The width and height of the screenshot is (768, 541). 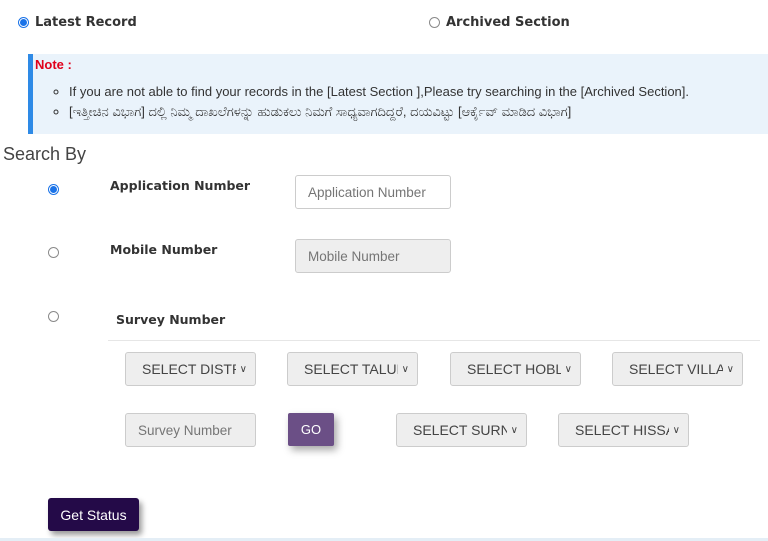 What do you see at coordinates (93, 514) in the screenshot?
I see `get-status-button: Get Status` at bounding box center [93, 514].